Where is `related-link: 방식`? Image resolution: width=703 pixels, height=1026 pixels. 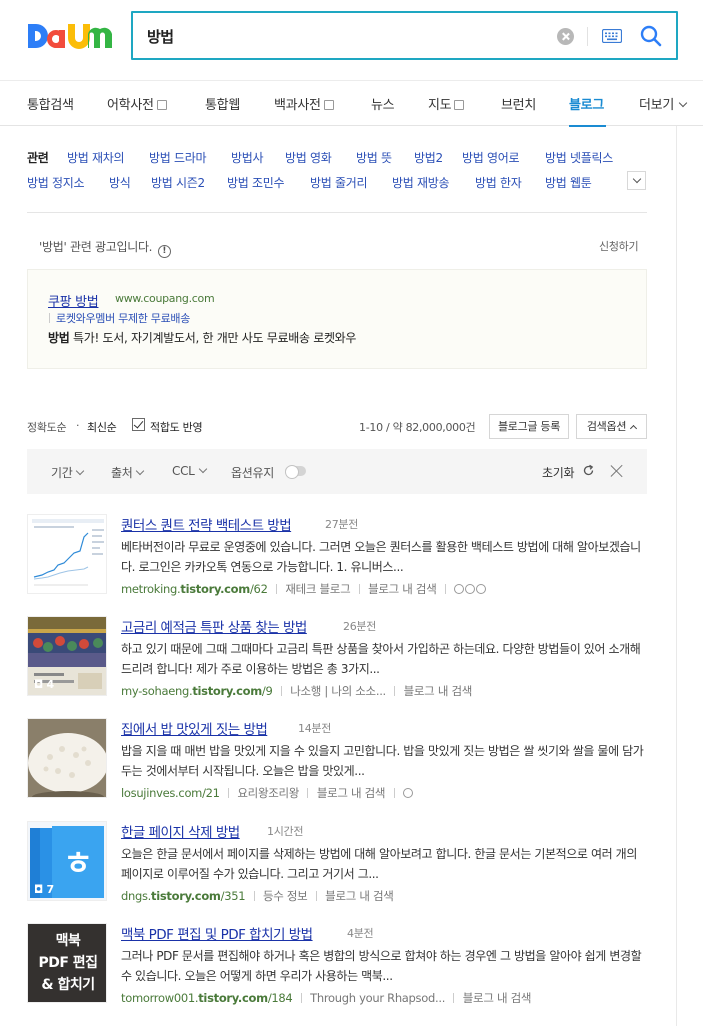
related-link: 방식 is located at coordinates (120, 182).